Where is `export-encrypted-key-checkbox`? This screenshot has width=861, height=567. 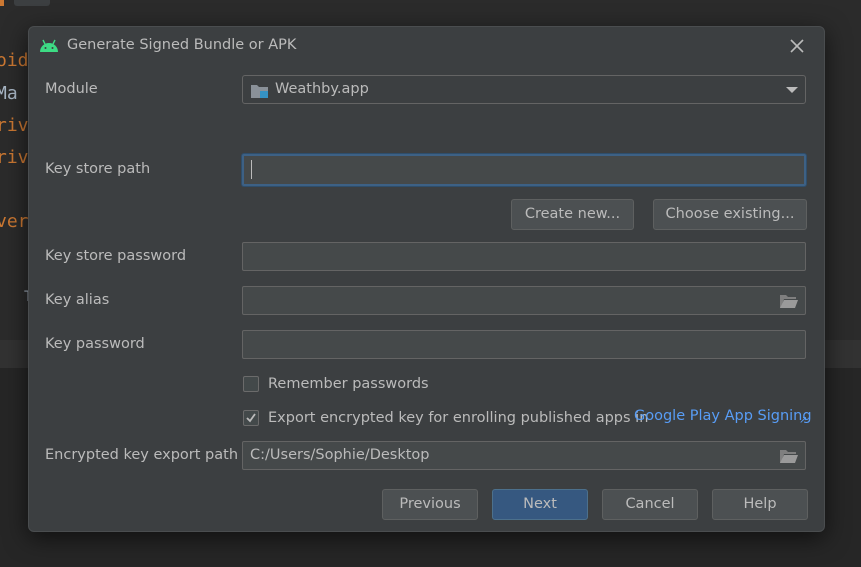 export-encrypted-key-checkbox is located at coordinates (251, 418).